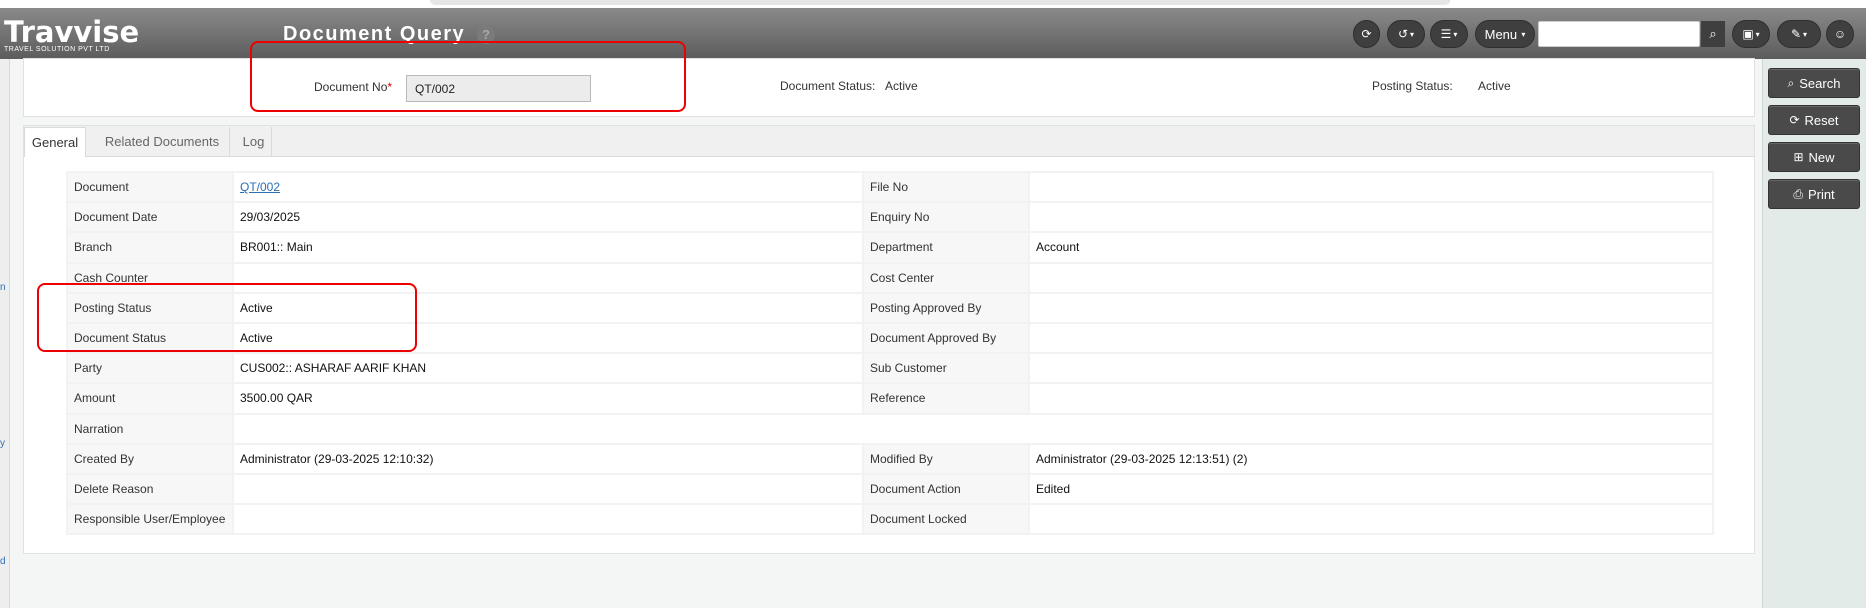 Image resolution: width=1866 pixels, height=608 pixels. Describe the element at coordinates (946, 368) in the screenshot. I see `field-label: Sub Customer` at that location.